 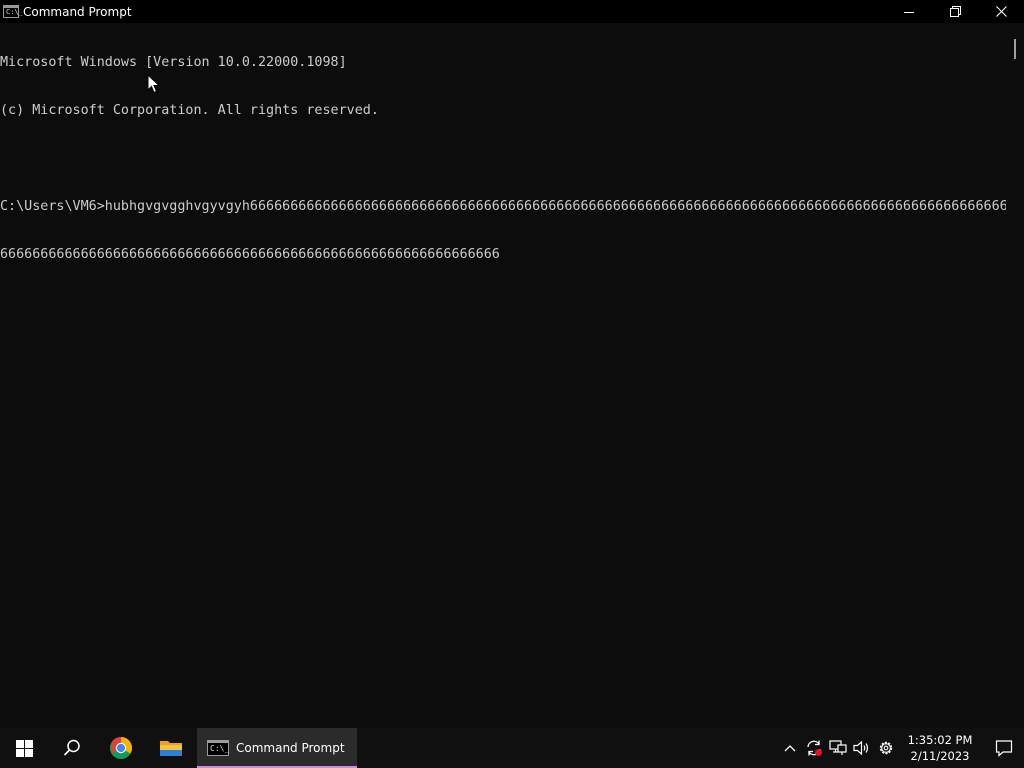 What do you see at coordinates (940, 756) in the screenshot?
I see `clock-date: 2/11/2023` at bounding box center [940, 756].